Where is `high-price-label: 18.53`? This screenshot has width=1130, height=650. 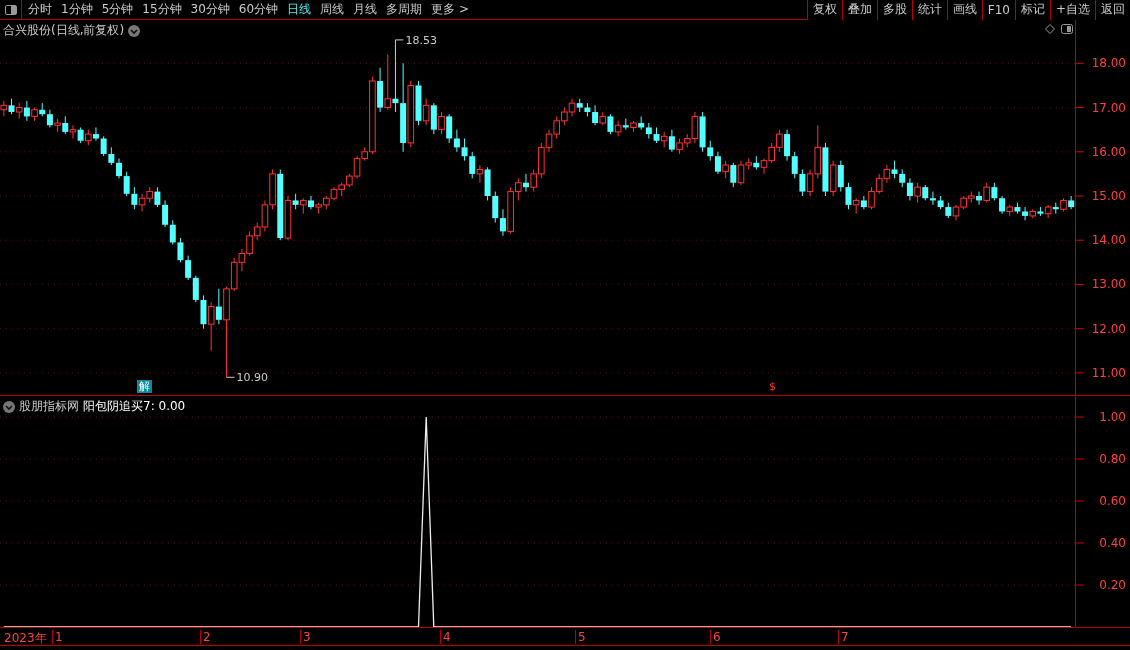 high-price-label: 18.53 is located at coordinates (421, 40).